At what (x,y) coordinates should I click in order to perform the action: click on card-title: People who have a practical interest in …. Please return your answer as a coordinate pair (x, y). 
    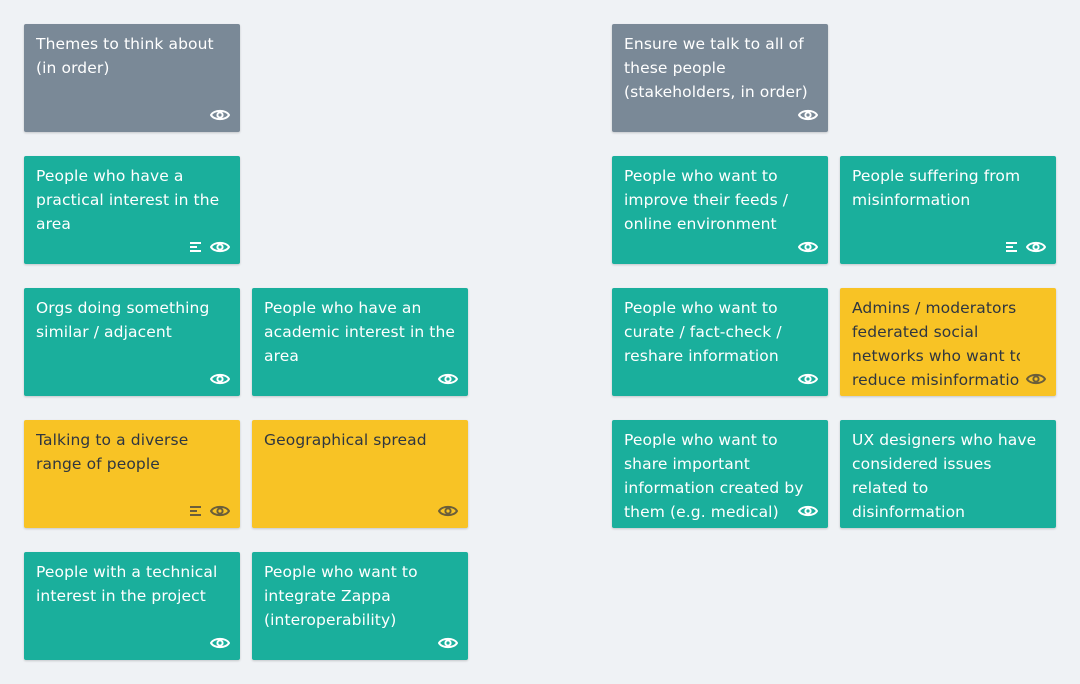
    Looking at the image, I should click on (128, 200).